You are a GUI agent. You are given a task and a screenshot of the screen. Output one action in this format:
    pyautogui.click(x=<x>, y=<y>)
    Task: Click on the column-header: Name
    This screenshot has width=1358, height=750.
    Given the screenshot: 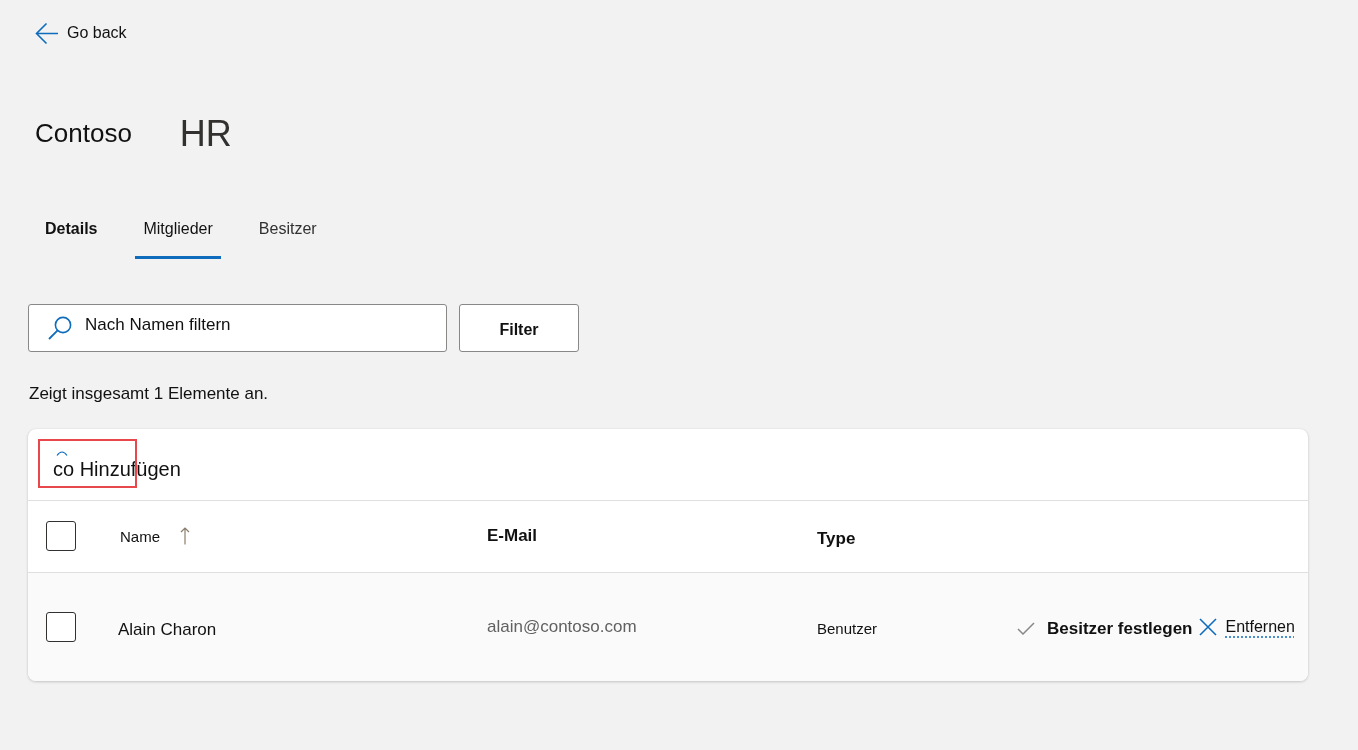 What is the action you would take?
    pyautogui.click(x=140, y=536)
    